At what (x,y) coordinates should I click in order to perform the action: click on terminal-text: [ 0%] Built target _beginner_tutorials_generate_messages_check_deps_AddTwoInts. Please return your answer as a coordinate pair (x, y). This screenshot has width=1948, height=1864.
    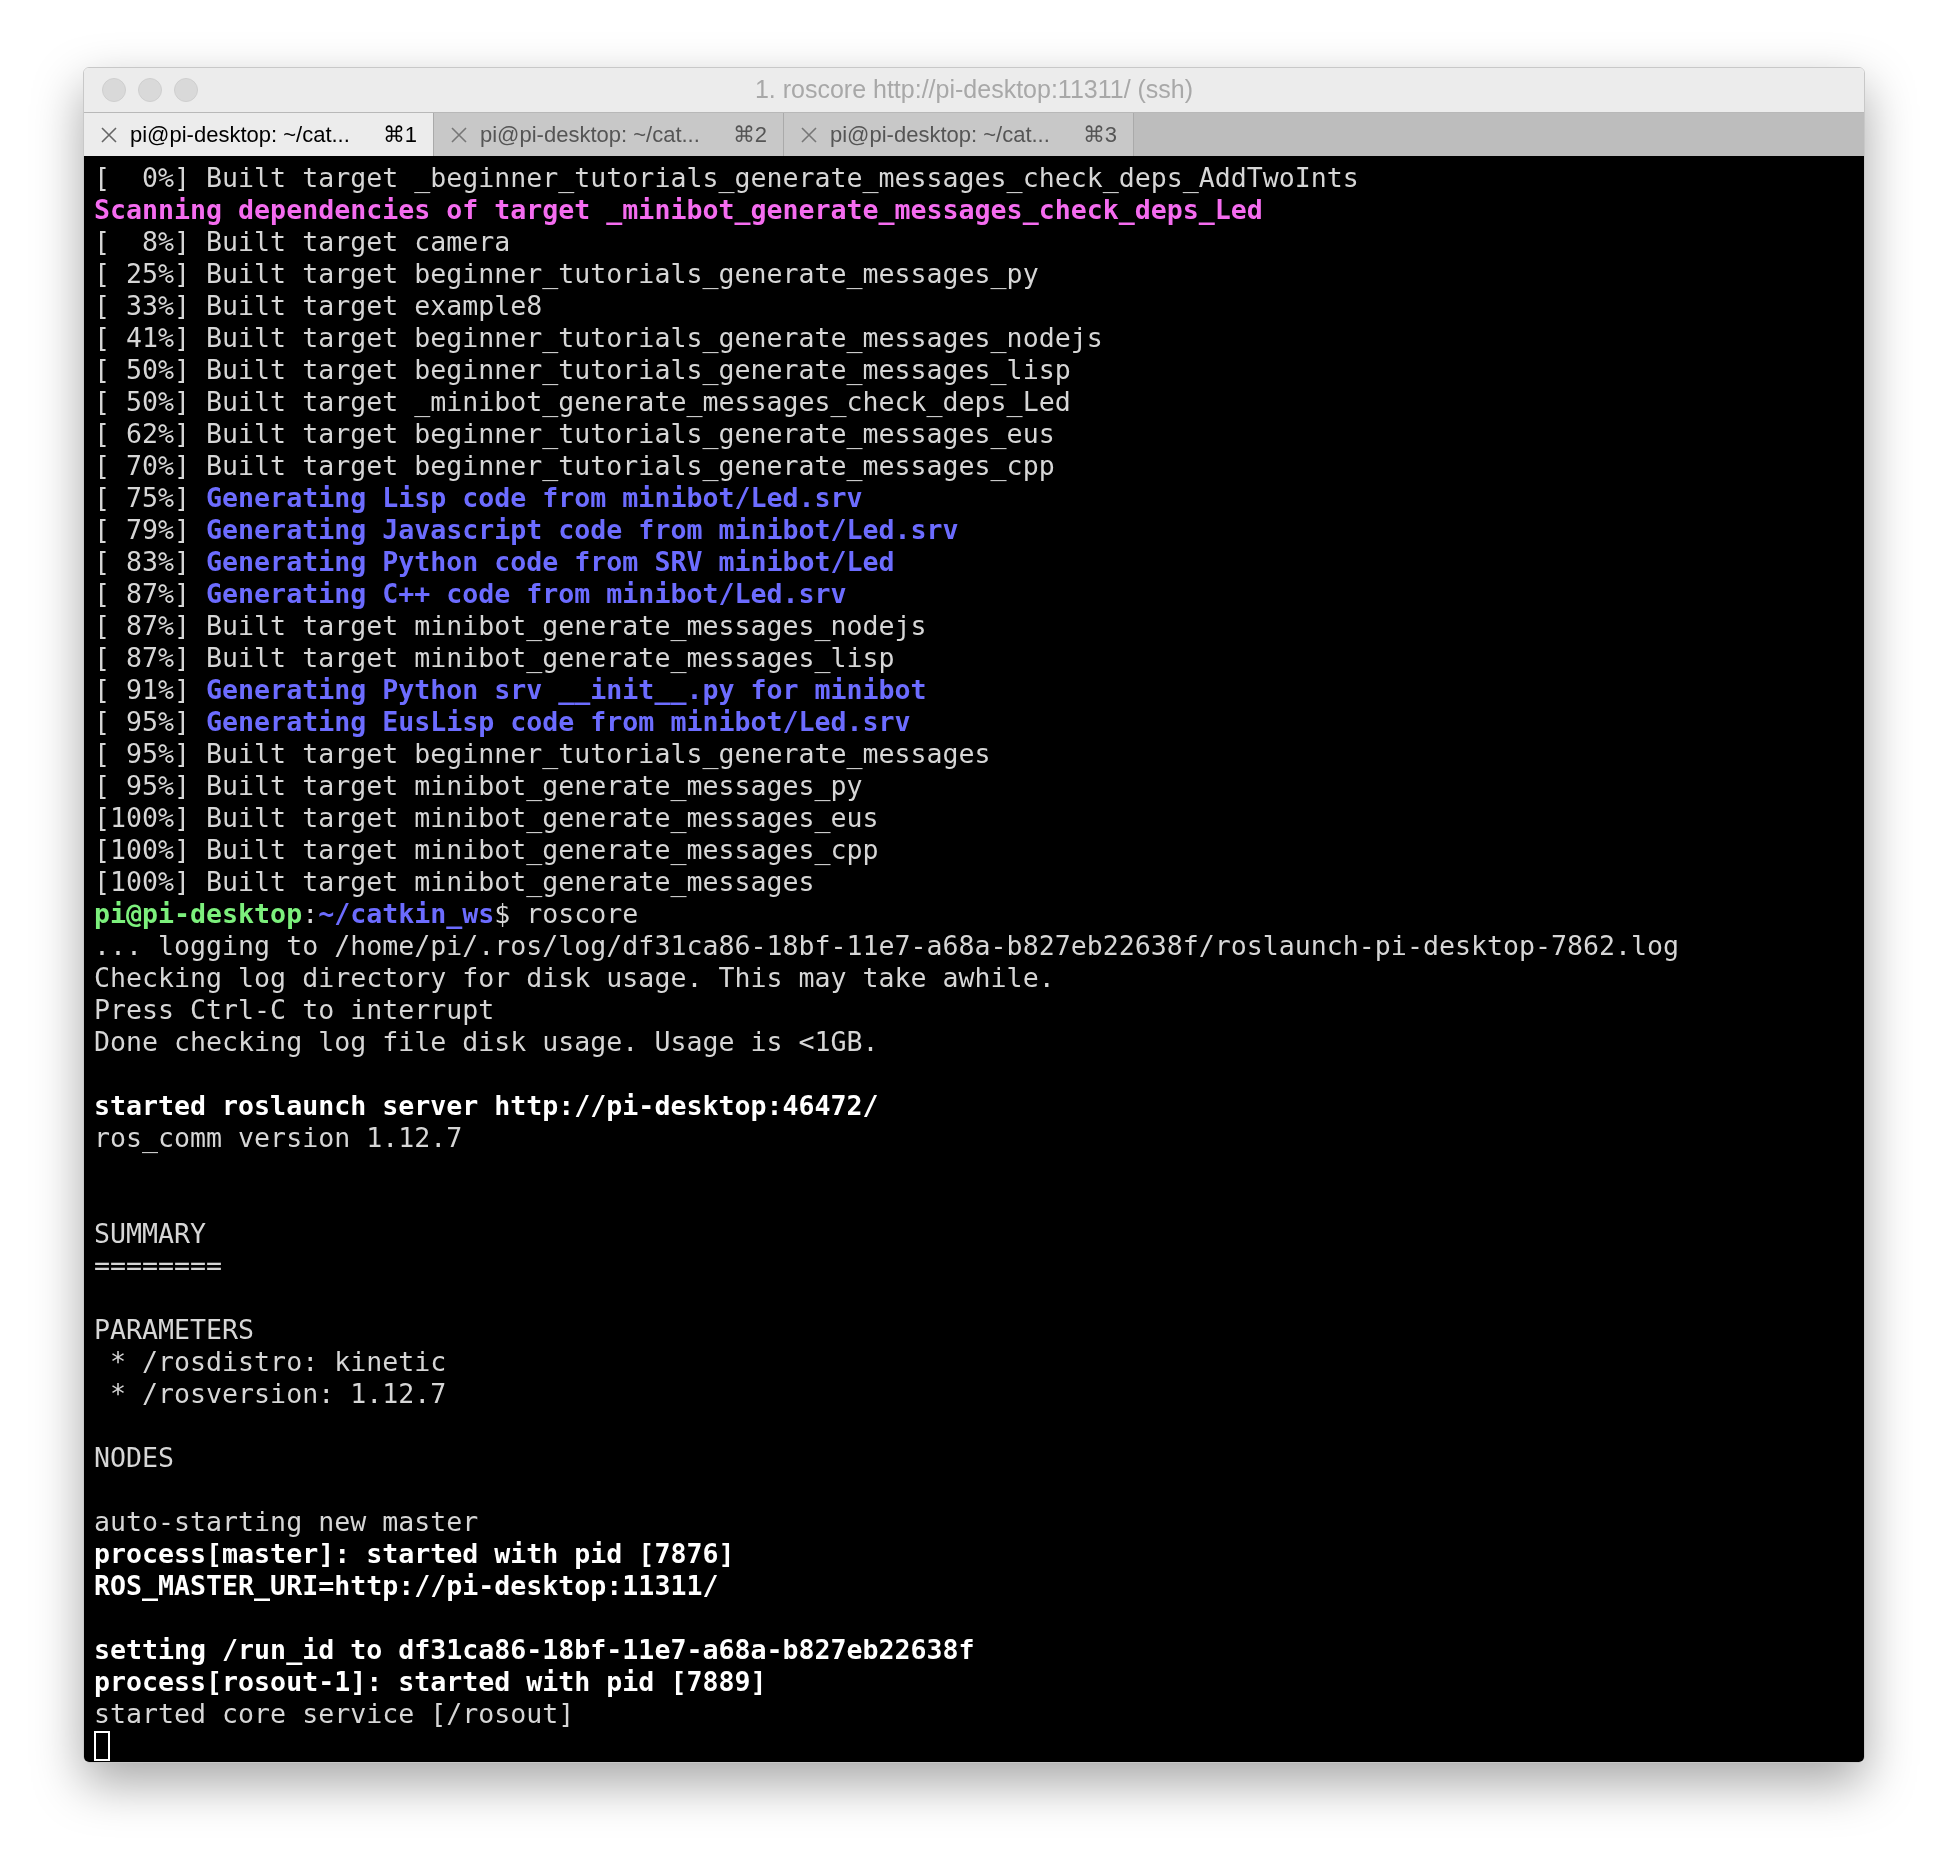
    Looking at the image, I should click on (726, 177).